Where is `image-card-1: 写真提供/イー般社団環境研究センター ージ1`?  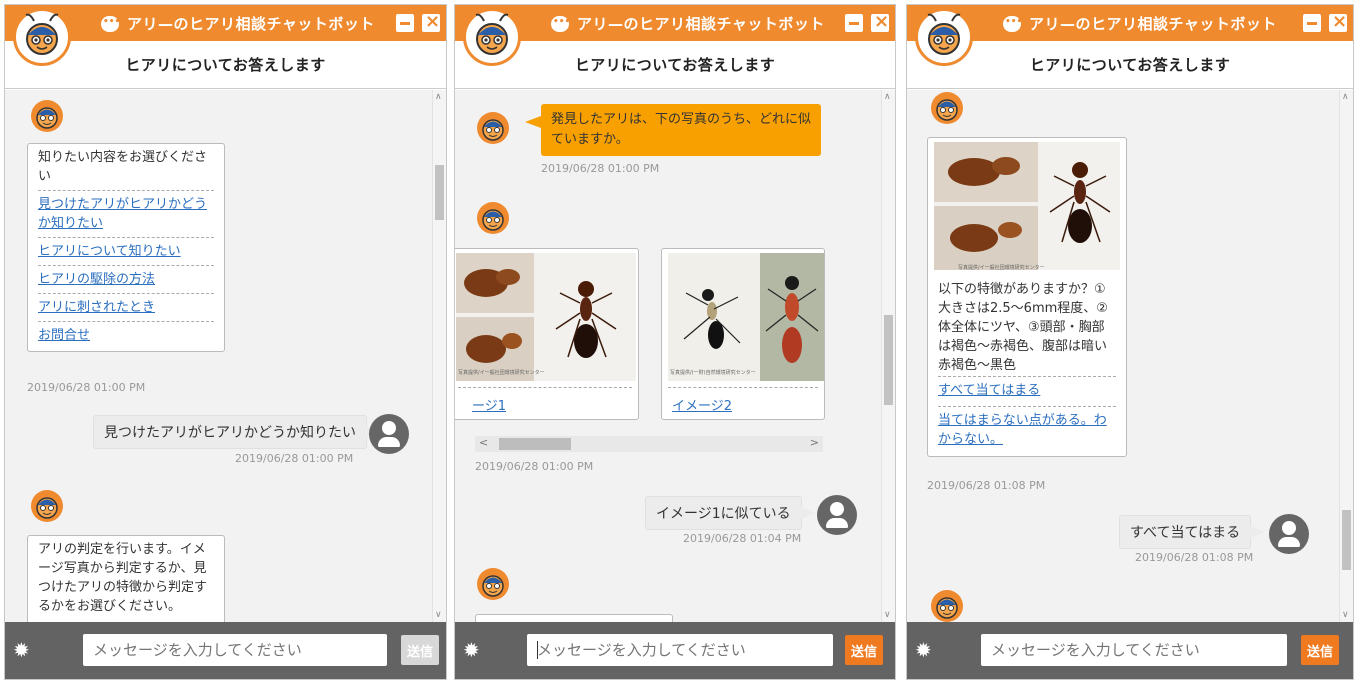
image-card-1: 写真提供/イー般社団環境研究センター ージ1 is located at coordinates (547, 334).